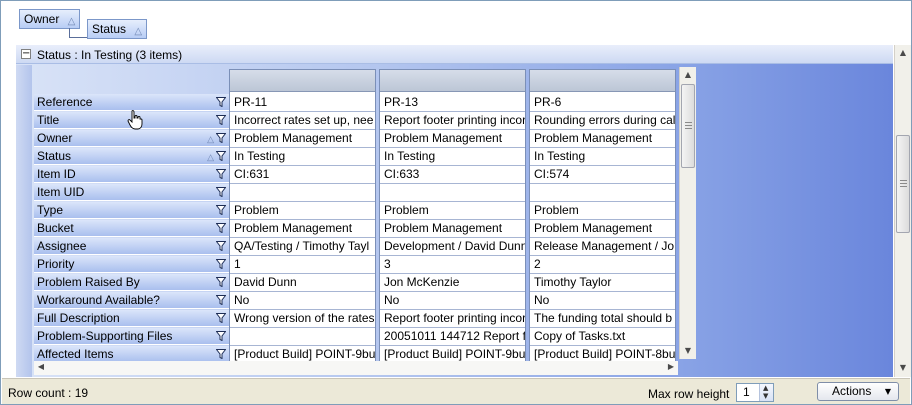 The image size is (912, 405). I want to click on record-cell: The funding total should b, so click(602, 319).